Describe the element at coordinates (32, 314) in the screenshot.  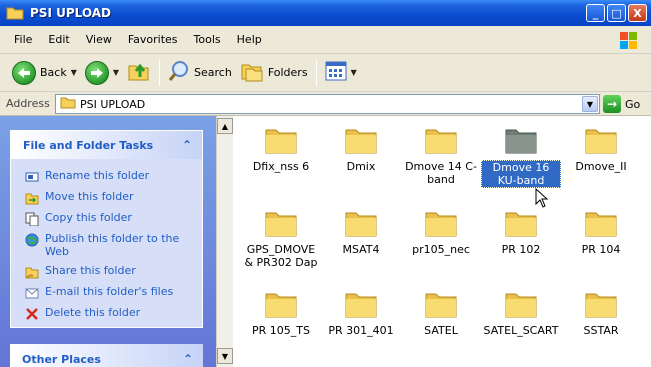
I see `delete-icon` at that location.